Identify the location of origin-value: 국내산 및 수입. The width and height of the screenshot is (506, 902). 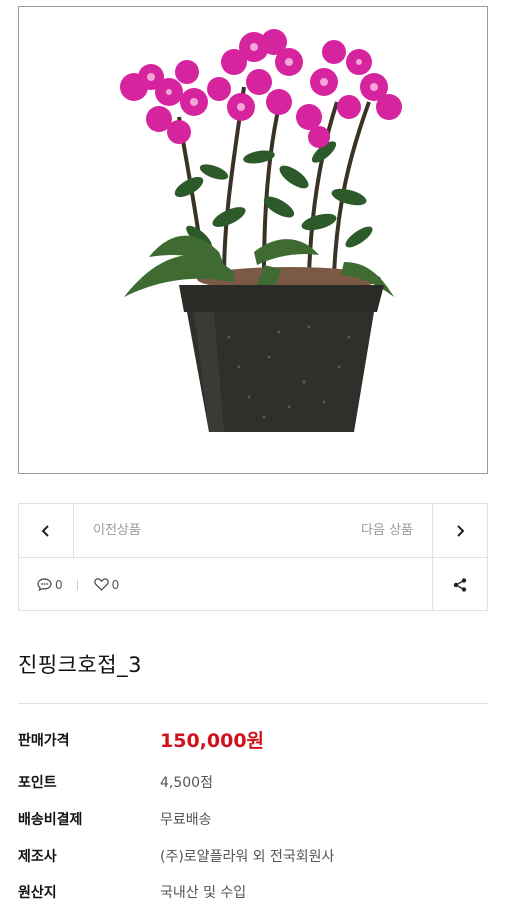
(203, 893).